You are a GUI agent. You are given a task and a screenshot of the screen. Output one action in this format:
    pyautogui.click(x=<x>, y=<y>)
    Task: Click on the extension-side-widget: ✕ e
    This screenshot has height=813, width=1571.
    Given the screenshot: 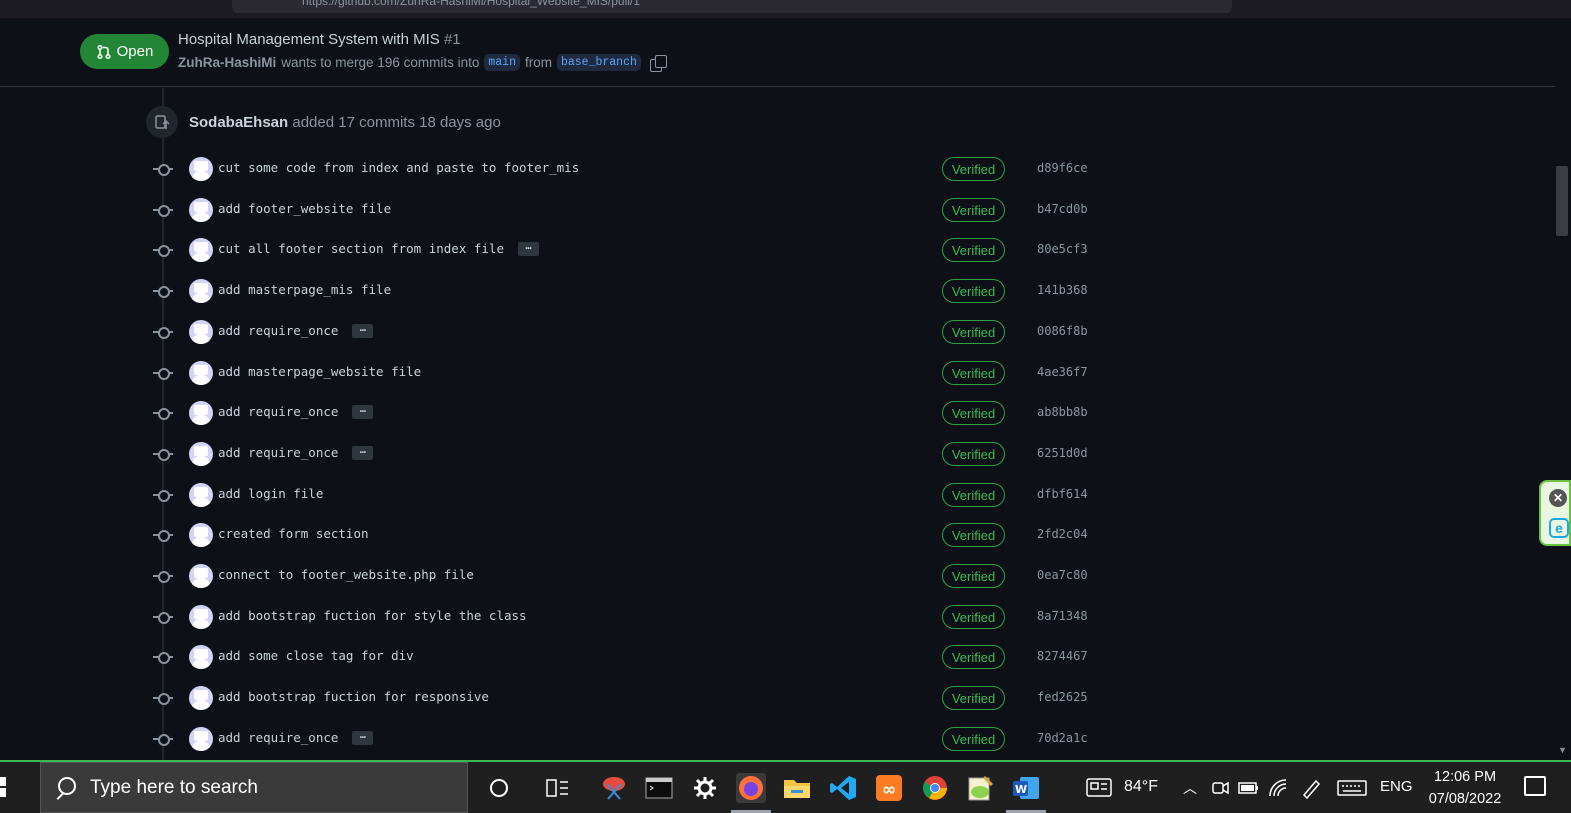 What is the action you would take?
    pyautogui.click(x=1555, y=513)
    